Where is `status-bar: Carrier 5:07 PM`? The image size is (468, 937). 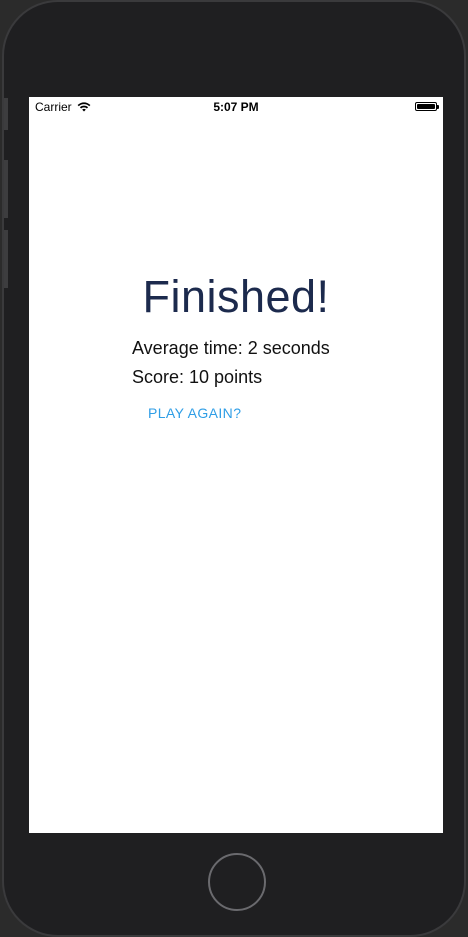
status-bar: Carrier 5:07 PM is located at coordinates (236, 107).